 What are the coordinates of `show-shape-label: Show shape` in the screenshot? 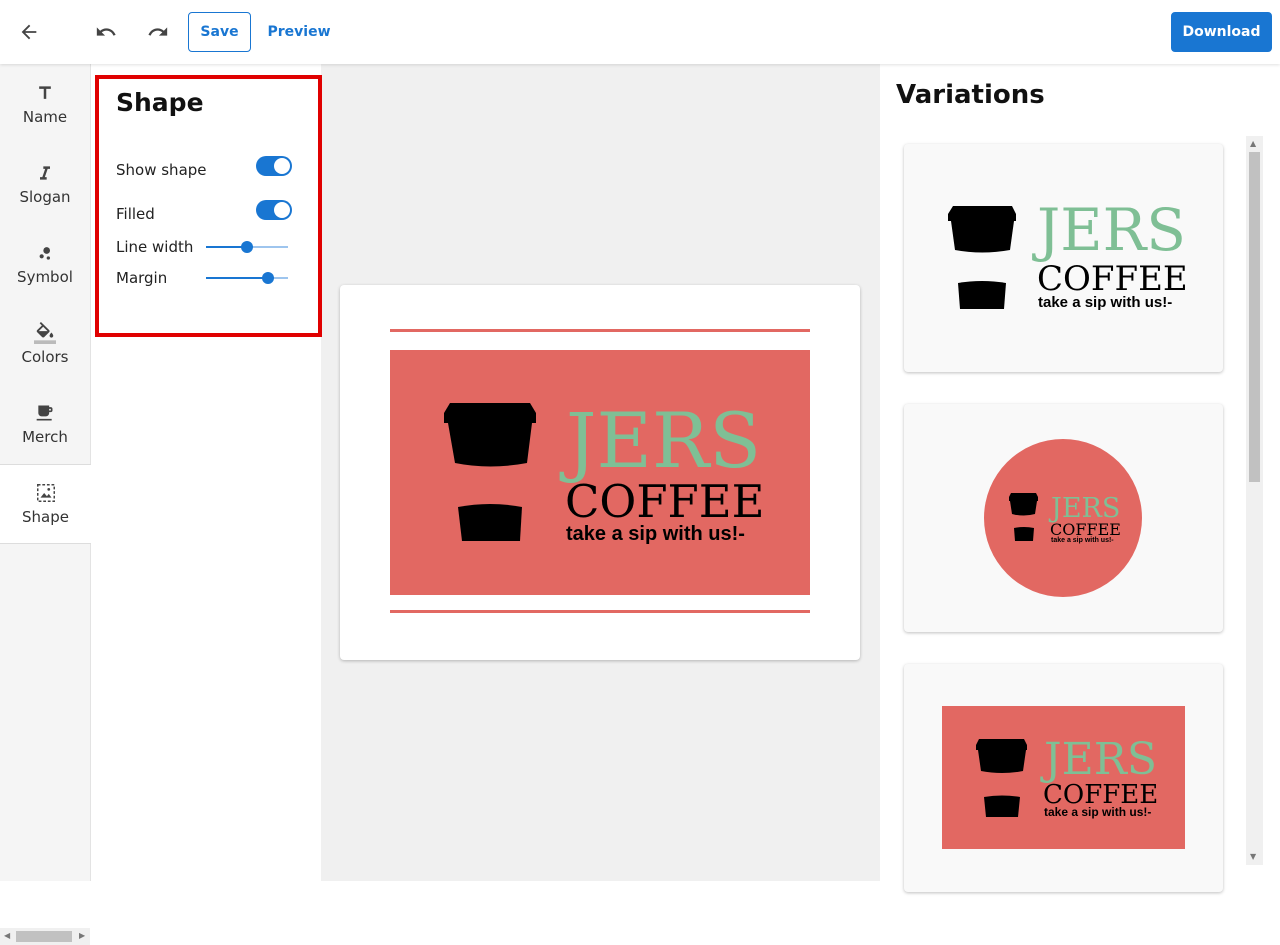 It's located at (161, 170).